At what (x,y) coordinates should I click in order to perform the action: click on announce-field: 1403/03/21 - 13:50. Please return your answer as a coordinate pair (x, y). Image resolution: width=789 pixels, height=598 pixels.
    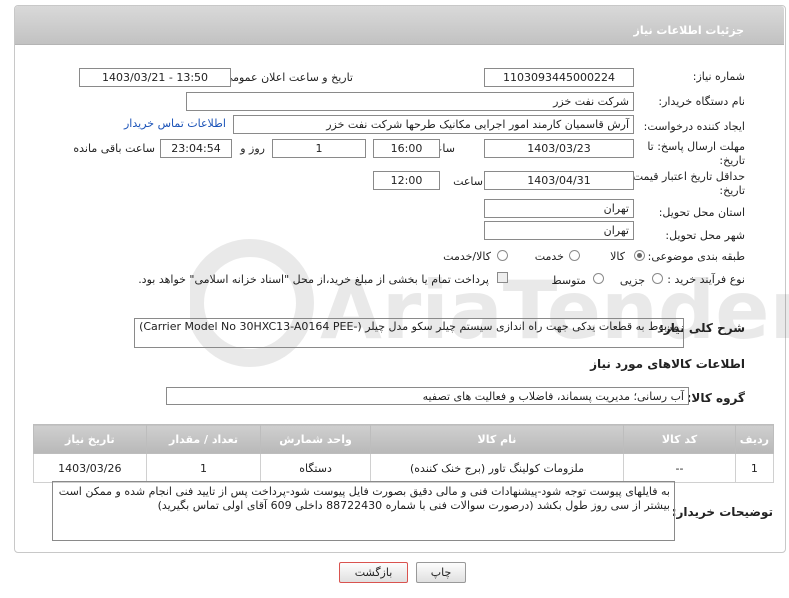
    Looking at the image, I should click on (155, 77).